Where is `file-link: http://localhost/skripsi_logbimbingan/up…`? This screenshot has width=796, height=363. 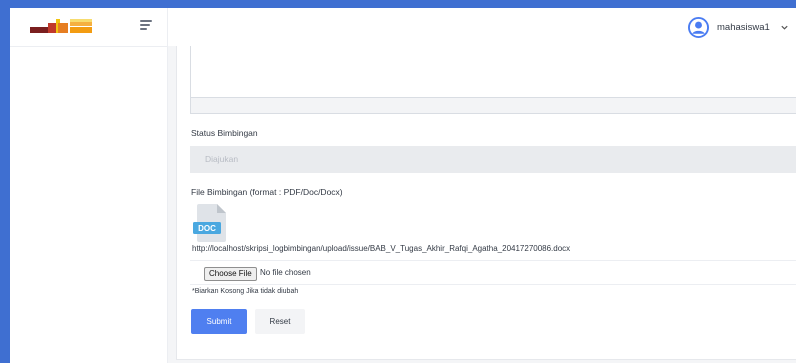
file-link: http://localhost/skripsi_logbimbingan/up… is located at coordinates (381, 248).